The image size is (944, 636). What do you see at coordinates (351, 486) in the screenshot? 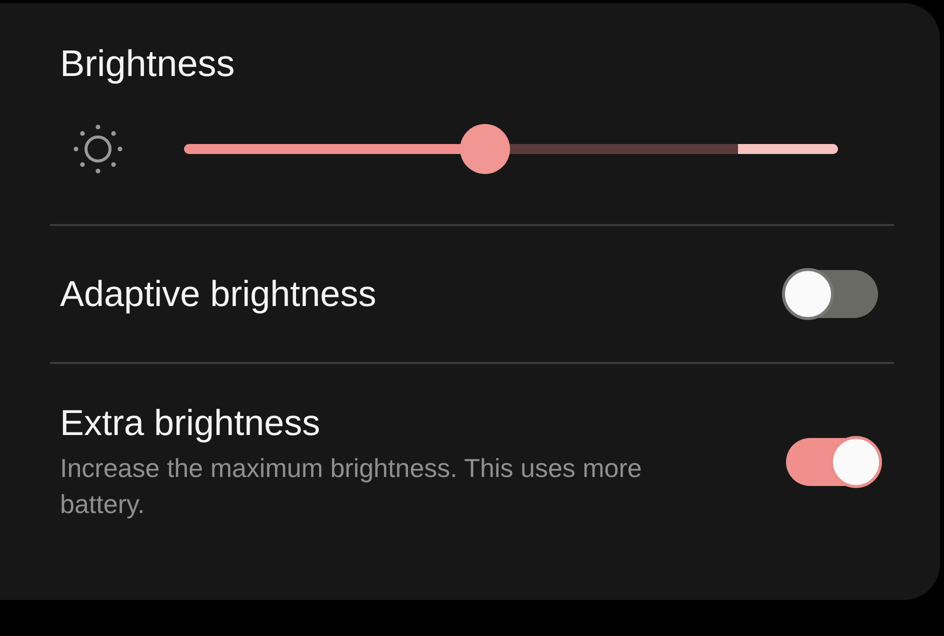
I see `setting-description: Increase the maximum brightness. This uses more battery.` at bounding box center [351, 486].